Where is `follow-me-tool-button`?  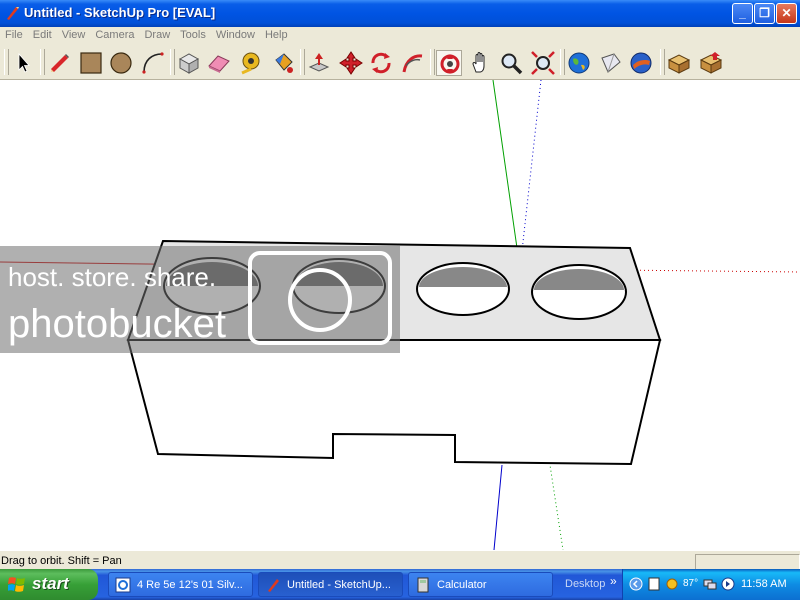 follow-me-tool-button is located at coordinates (413, 63).